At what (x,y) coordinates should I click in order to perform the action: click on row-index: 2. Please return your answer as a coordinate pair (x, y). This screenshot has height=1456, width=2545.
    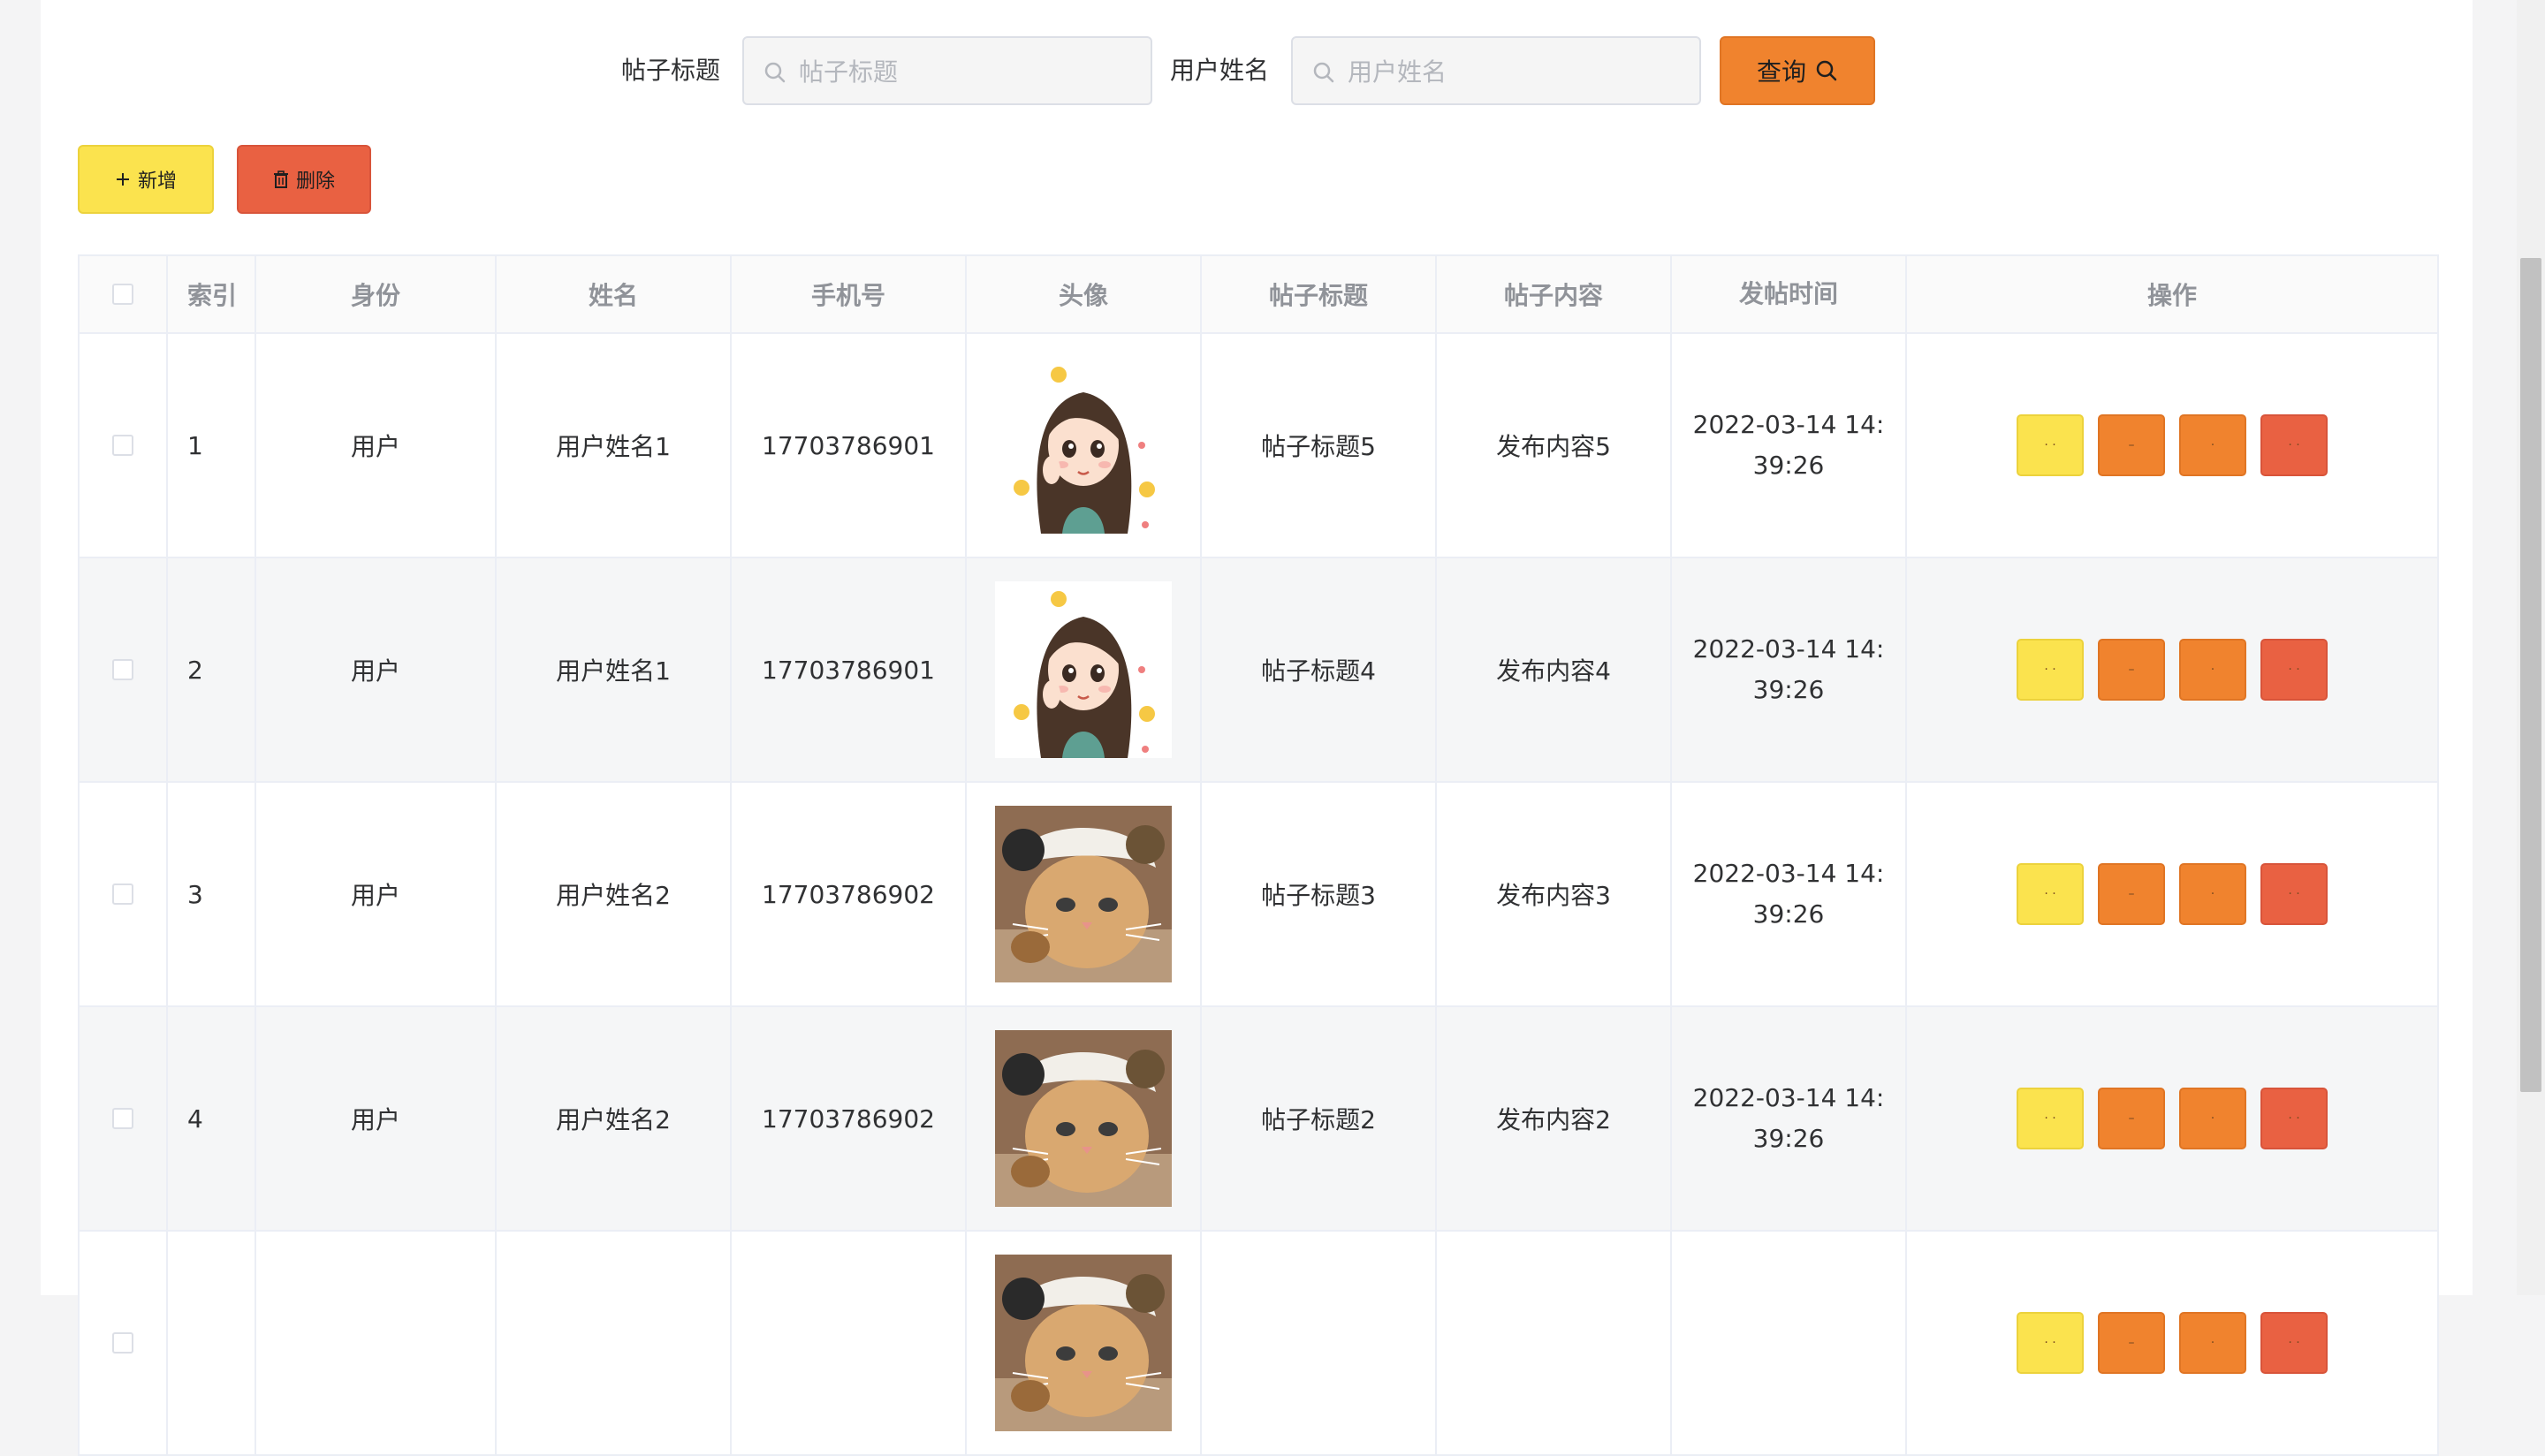
    Looking at the image, I should click on (212, 670).